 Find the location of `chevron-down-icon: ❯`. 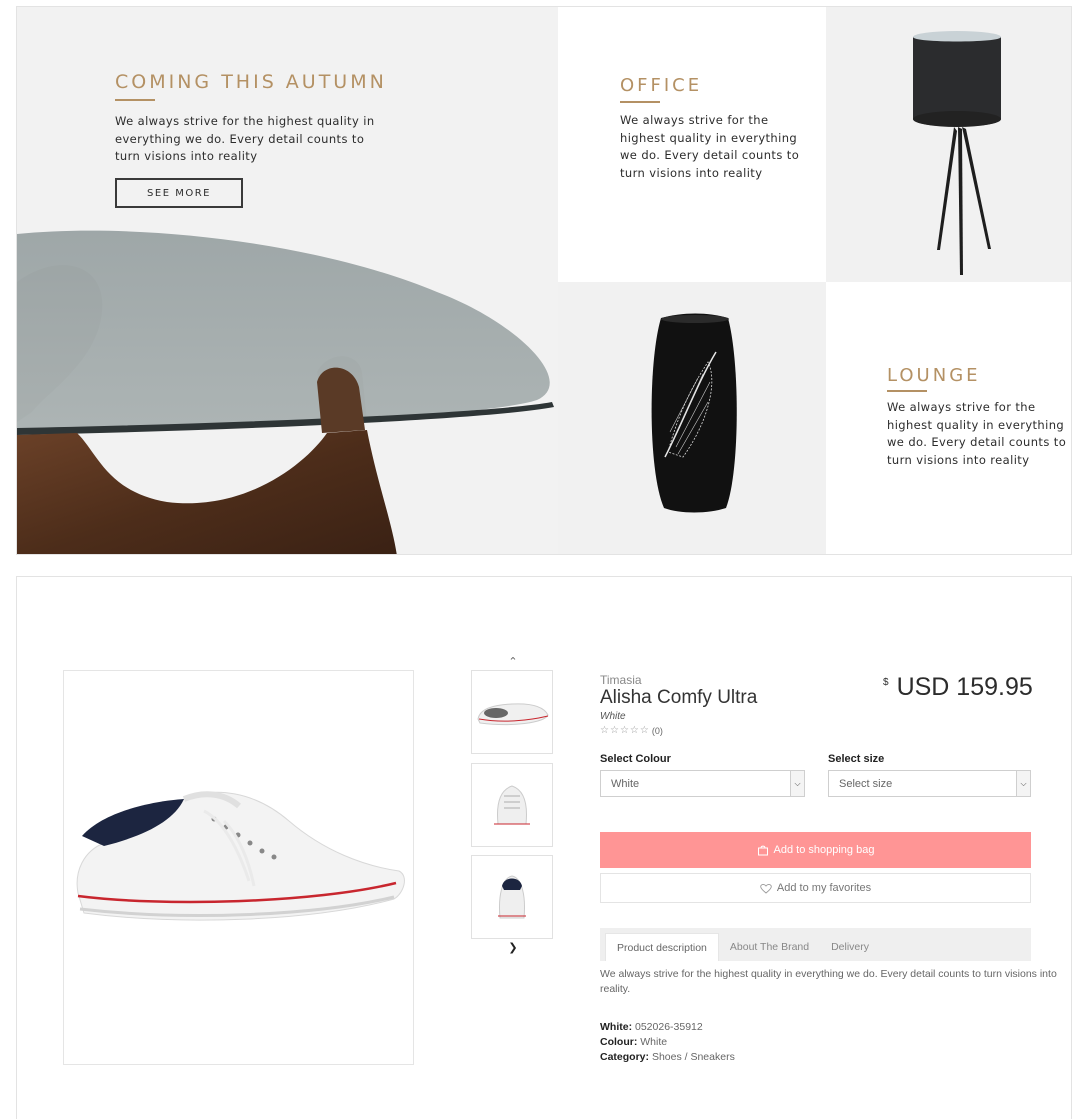

chevron-down-icon: ❯ is located at coordinates (513, 947).